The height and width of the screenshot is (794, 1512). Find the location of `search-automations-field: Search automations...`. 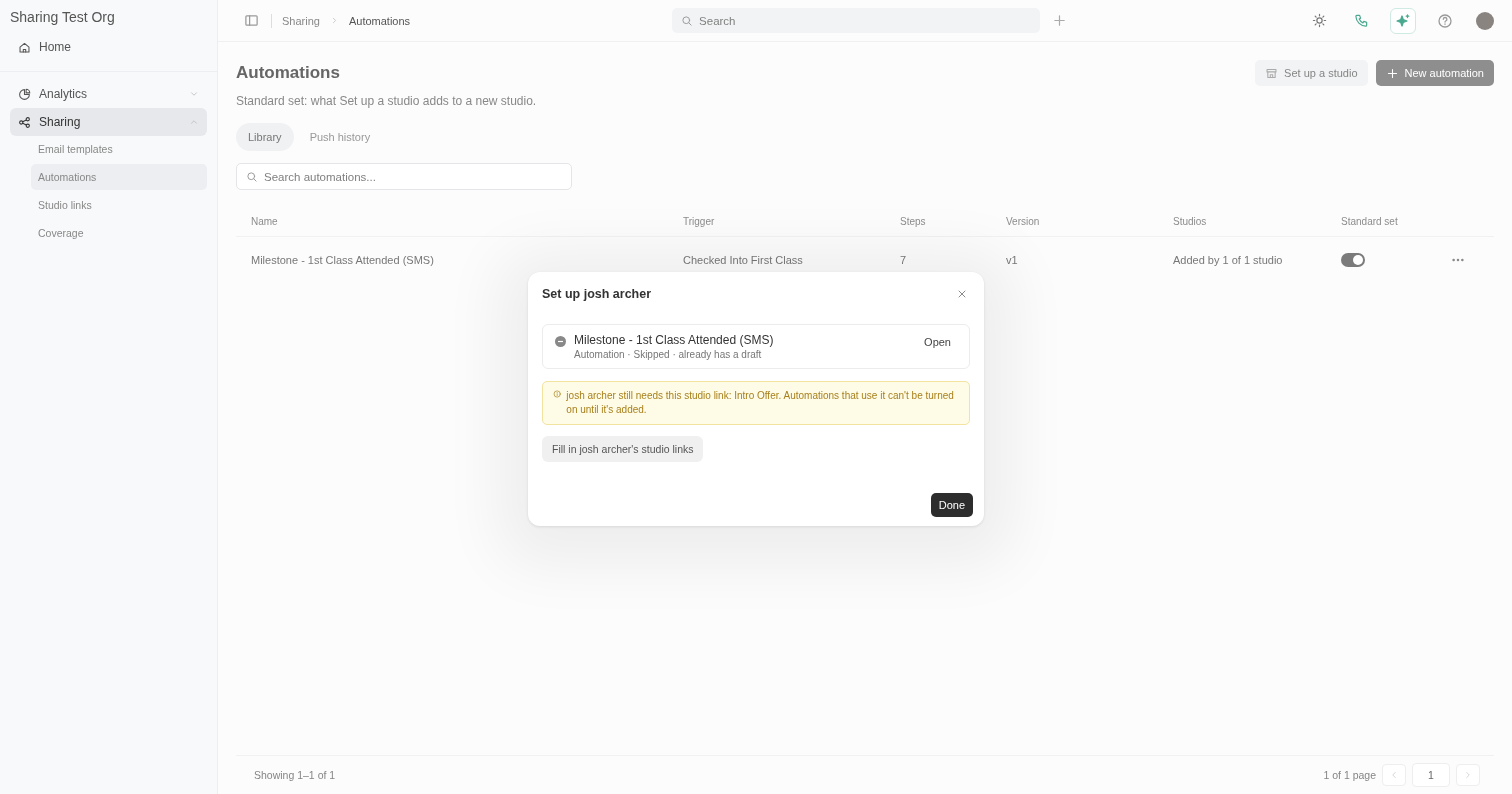

search-automations-field: Search automations... is located at coordinates (404, 176).